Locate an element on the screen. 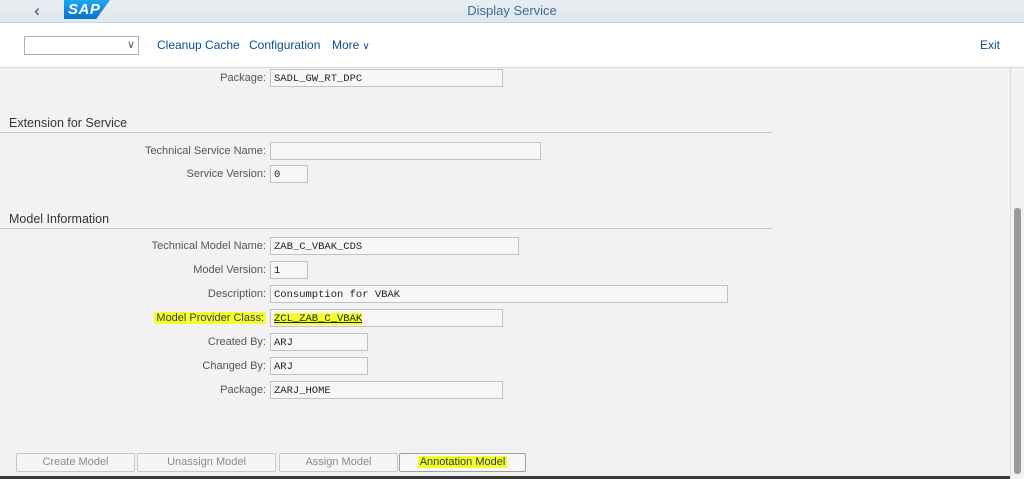  page-title: Display Service is located at coordinates (512, 10).